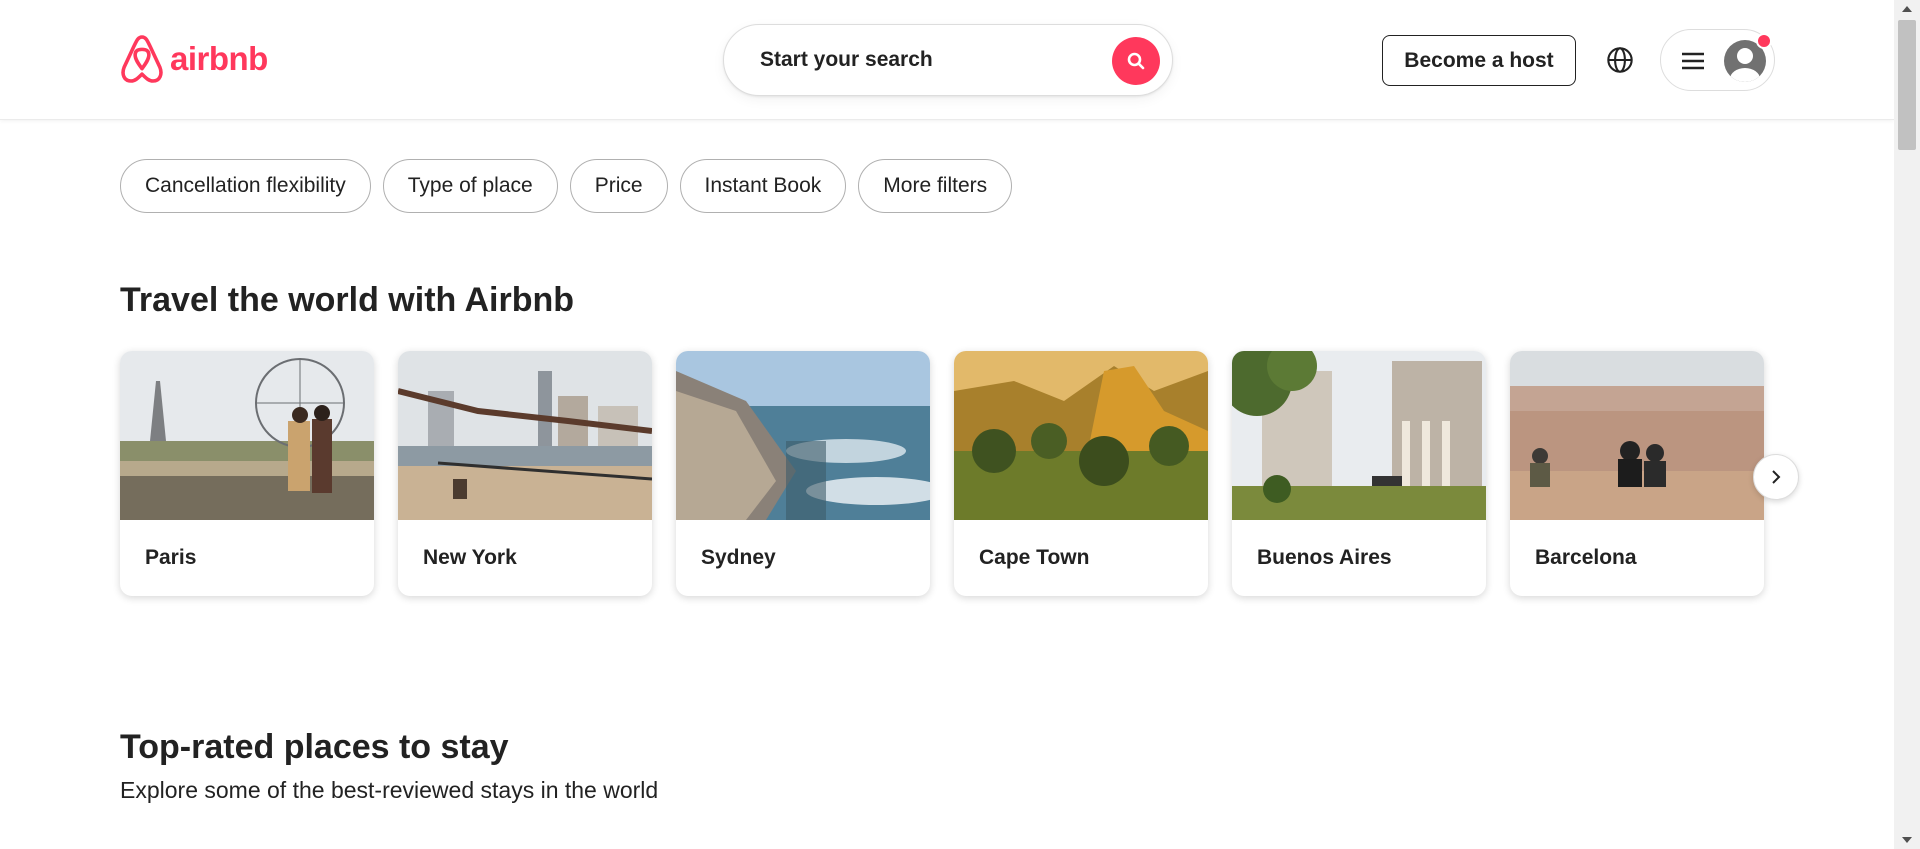  Describe the element at coordinates (1907, 424) in the screenshot. I see `page-scrollbar` at that location.